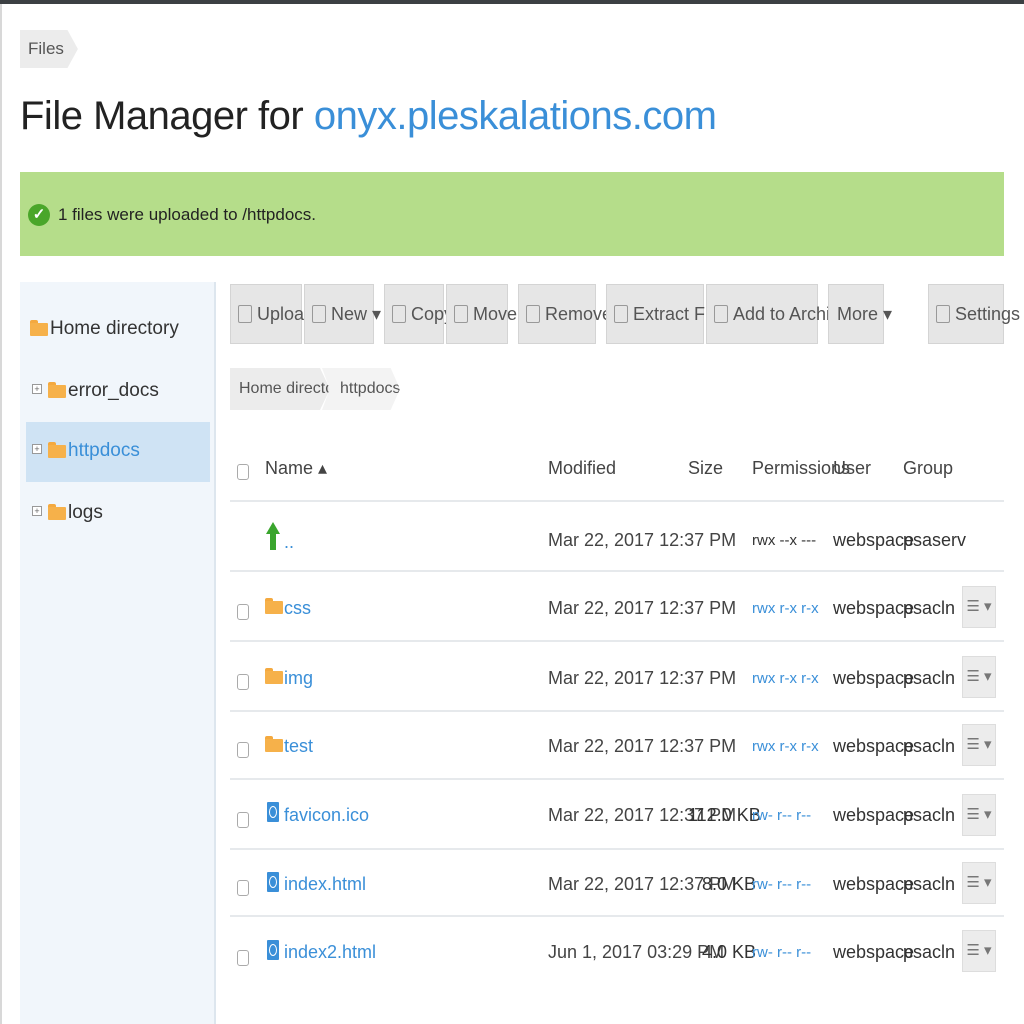 The width and height of the screenshot is (1024, 1024). I want to click on more-button: More ▾, so click(860, 314).